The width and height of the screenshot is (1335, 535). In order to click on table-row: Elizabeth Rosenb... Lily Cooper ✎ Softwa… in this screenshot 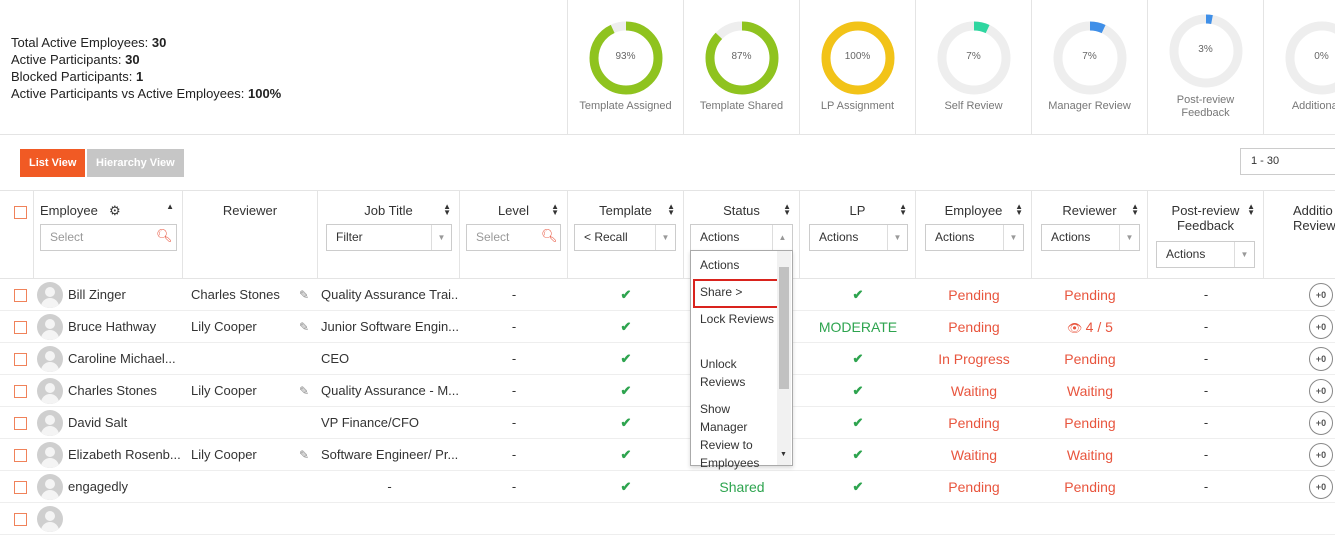, I will do `click(667, 455)`.